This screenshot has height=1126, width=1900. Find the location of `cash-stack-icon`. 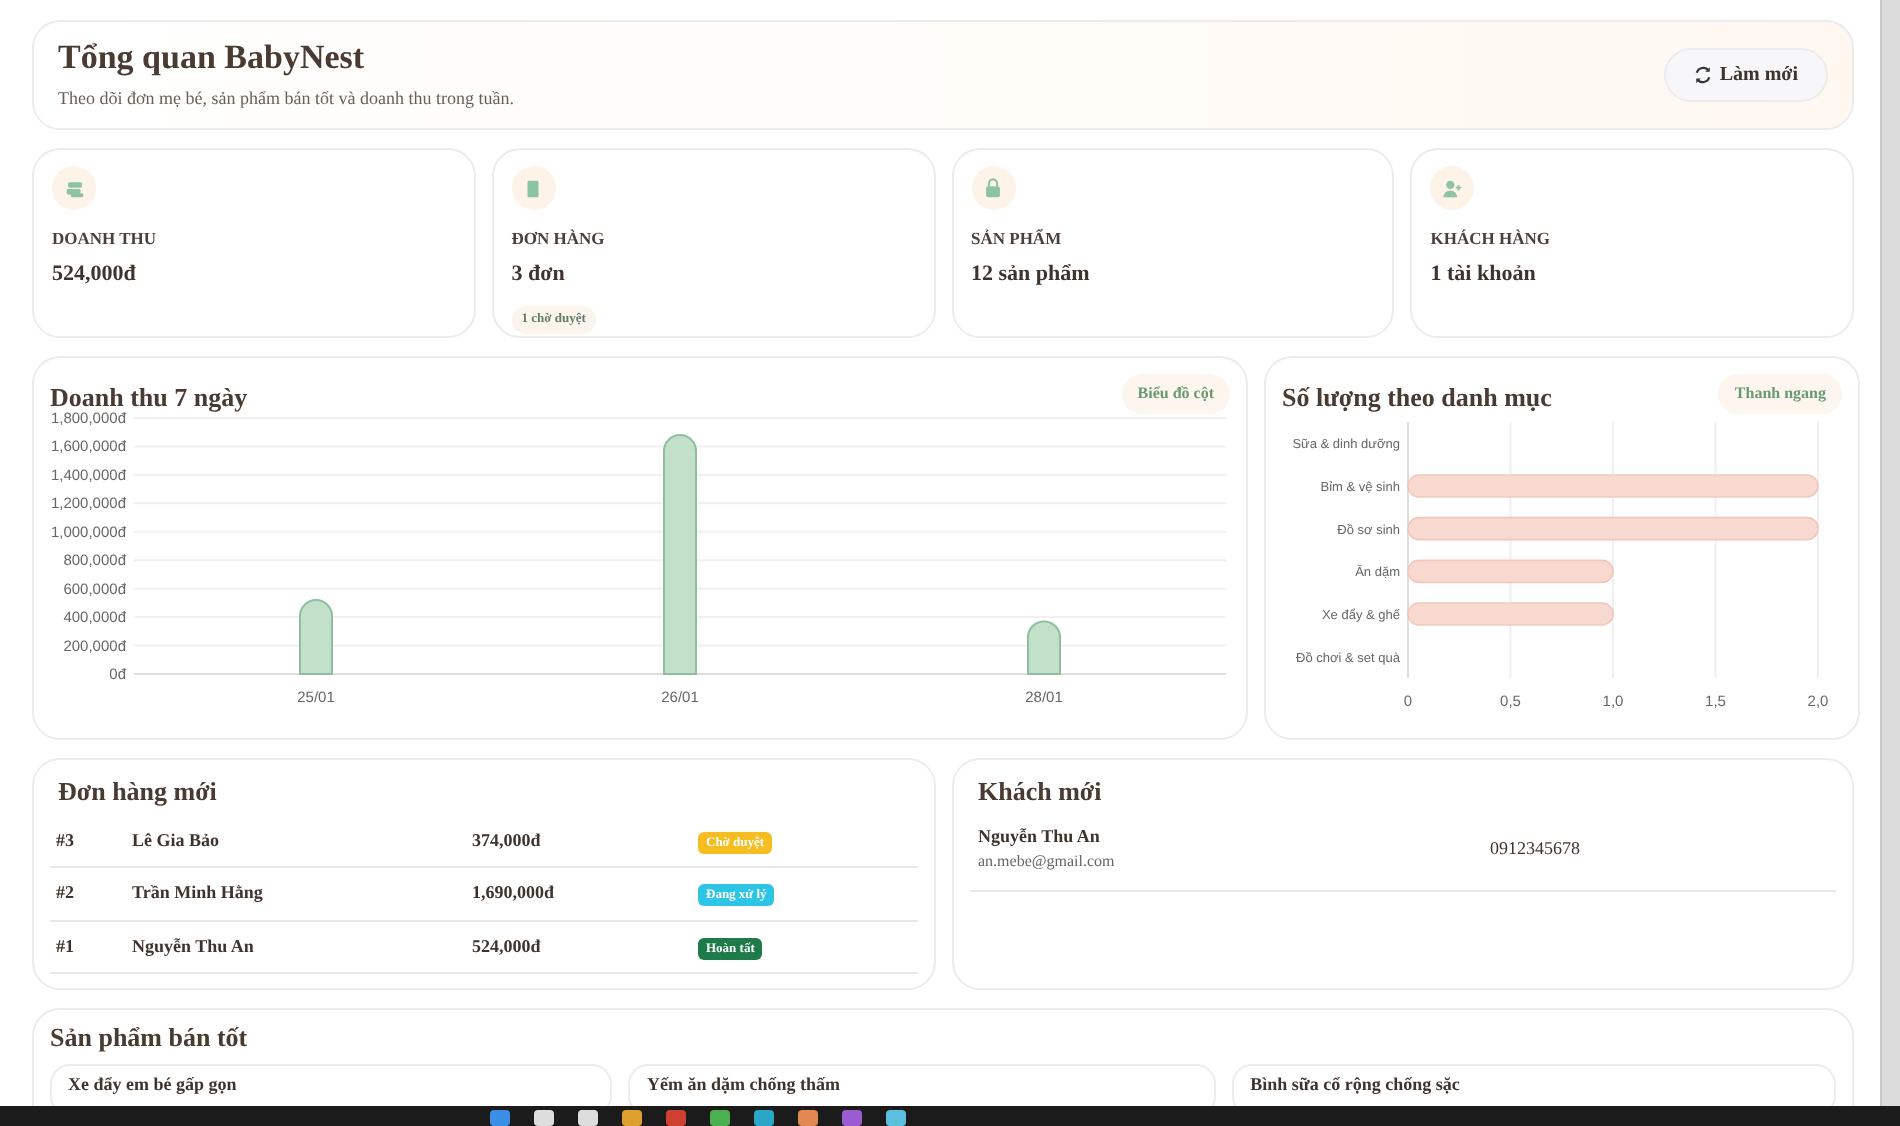

cash-stack-icon is located at coordinates (74, 188).